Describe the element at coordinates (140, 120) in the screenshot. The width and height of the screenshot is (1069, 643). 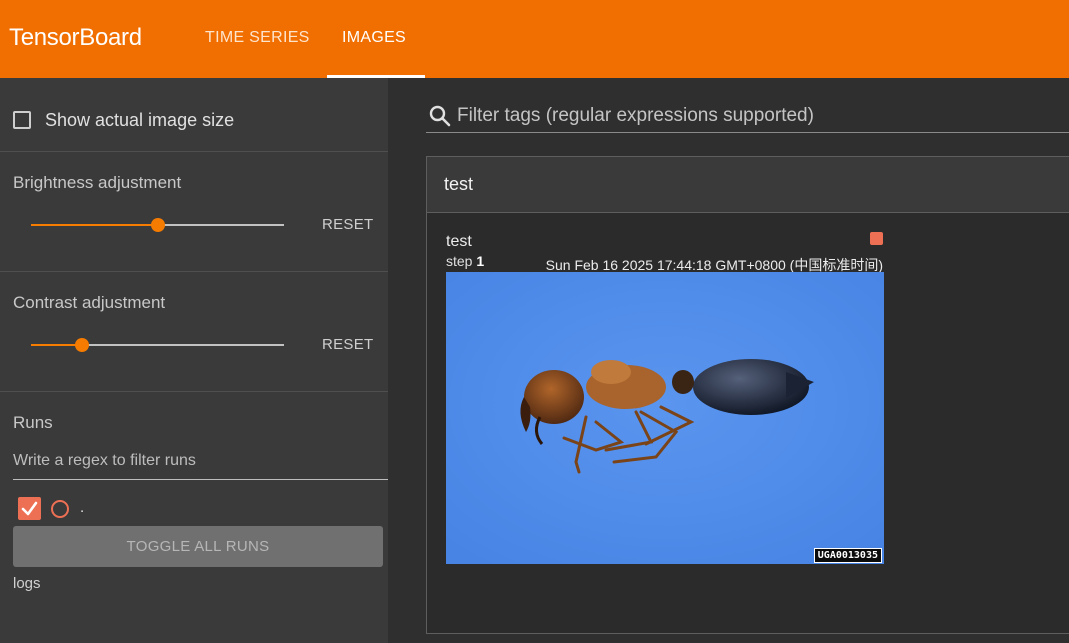
I see `show-actual-size-label: Show actual image size` at that location.